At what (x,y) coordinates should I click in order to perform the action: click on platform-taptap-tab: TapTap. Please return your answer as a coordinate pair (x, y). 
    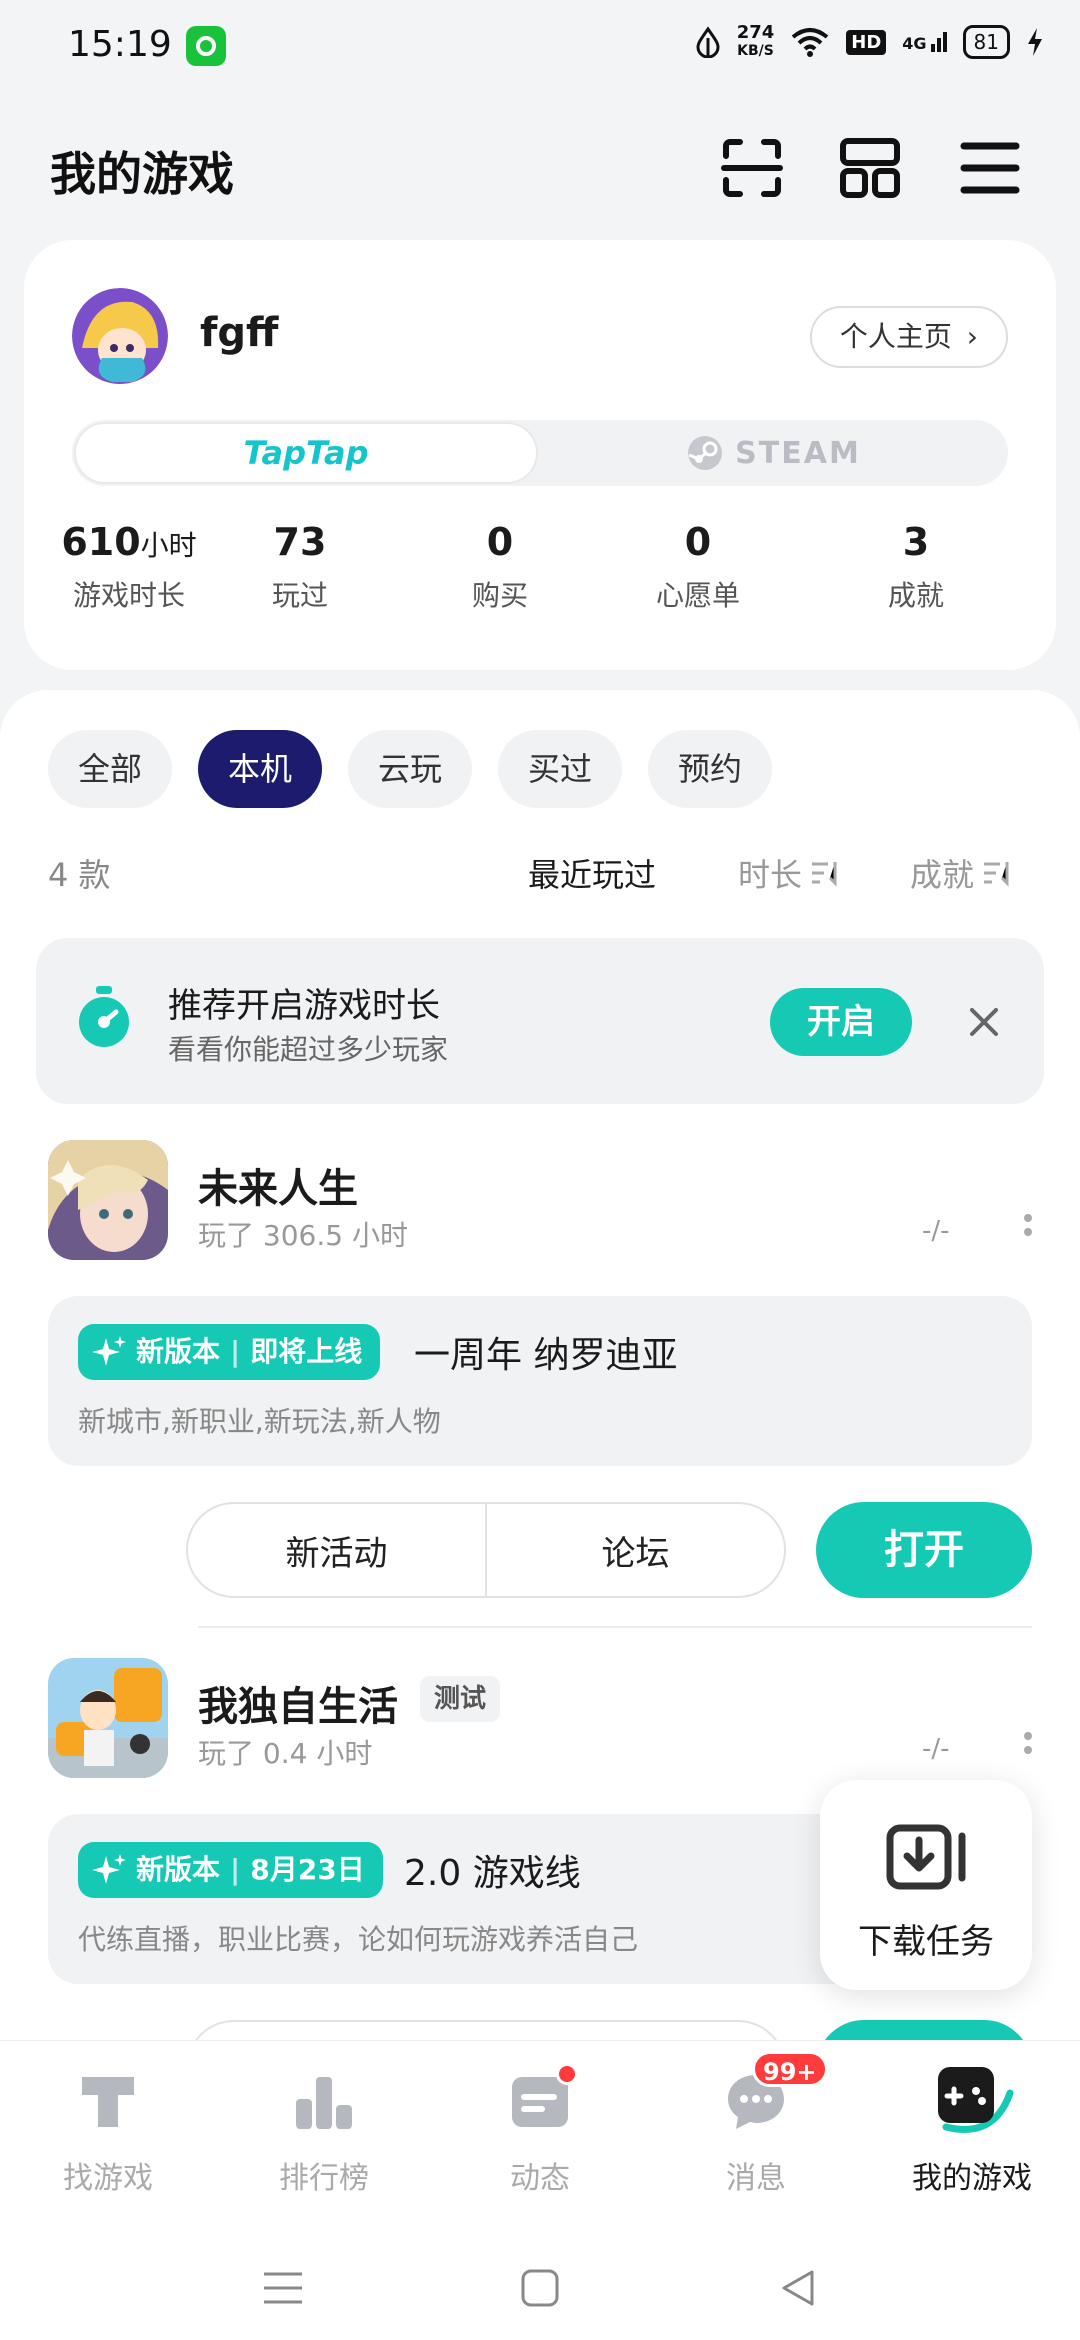
    Looking at the image, I should click on (306, 453).